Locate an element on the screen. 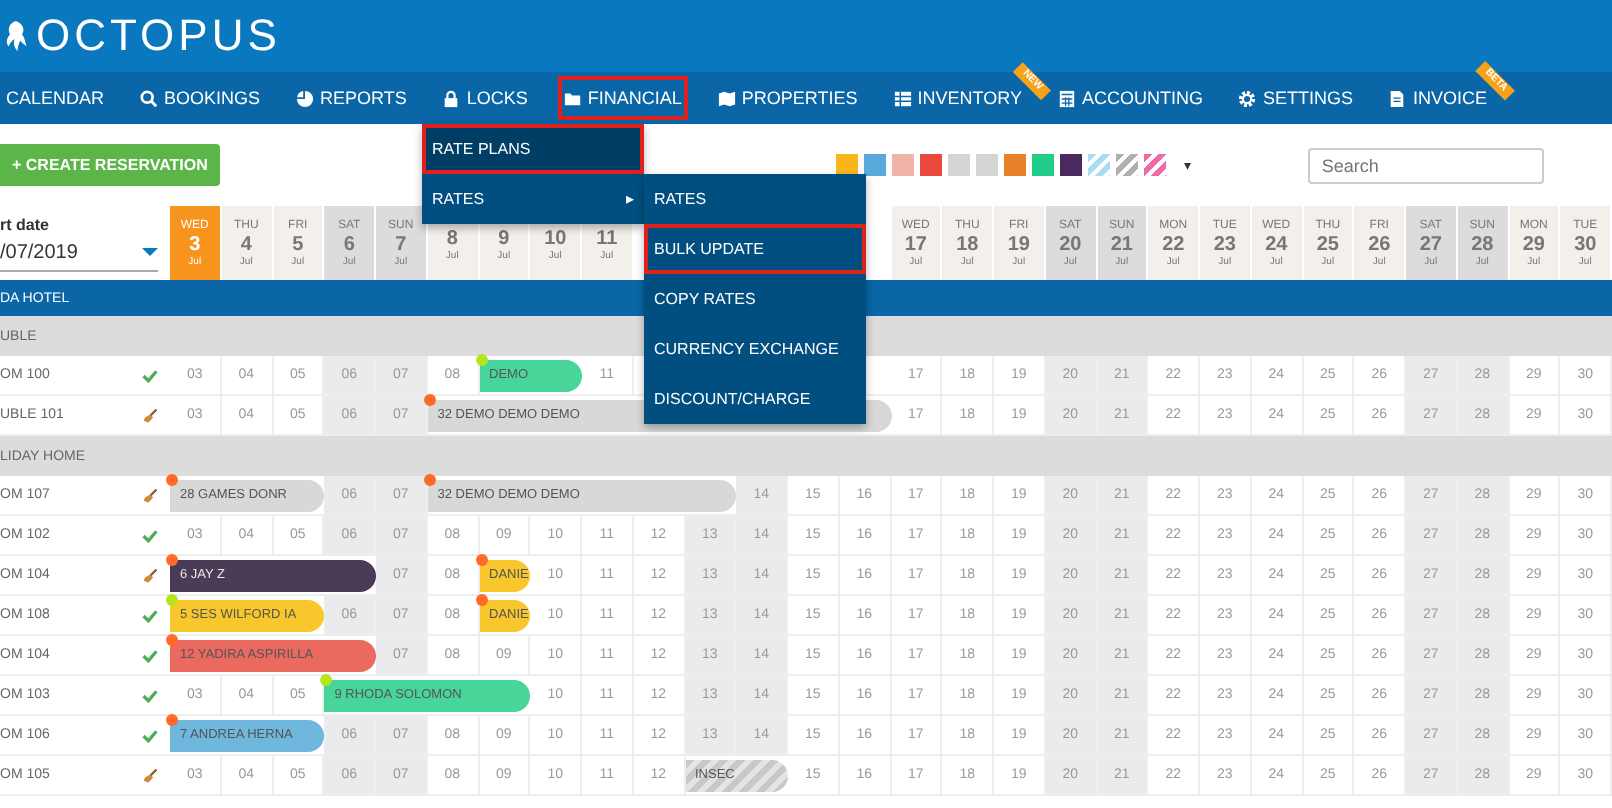 The image size is (1612, 808). day-number: 29 is located at coordinates (1533, 245).